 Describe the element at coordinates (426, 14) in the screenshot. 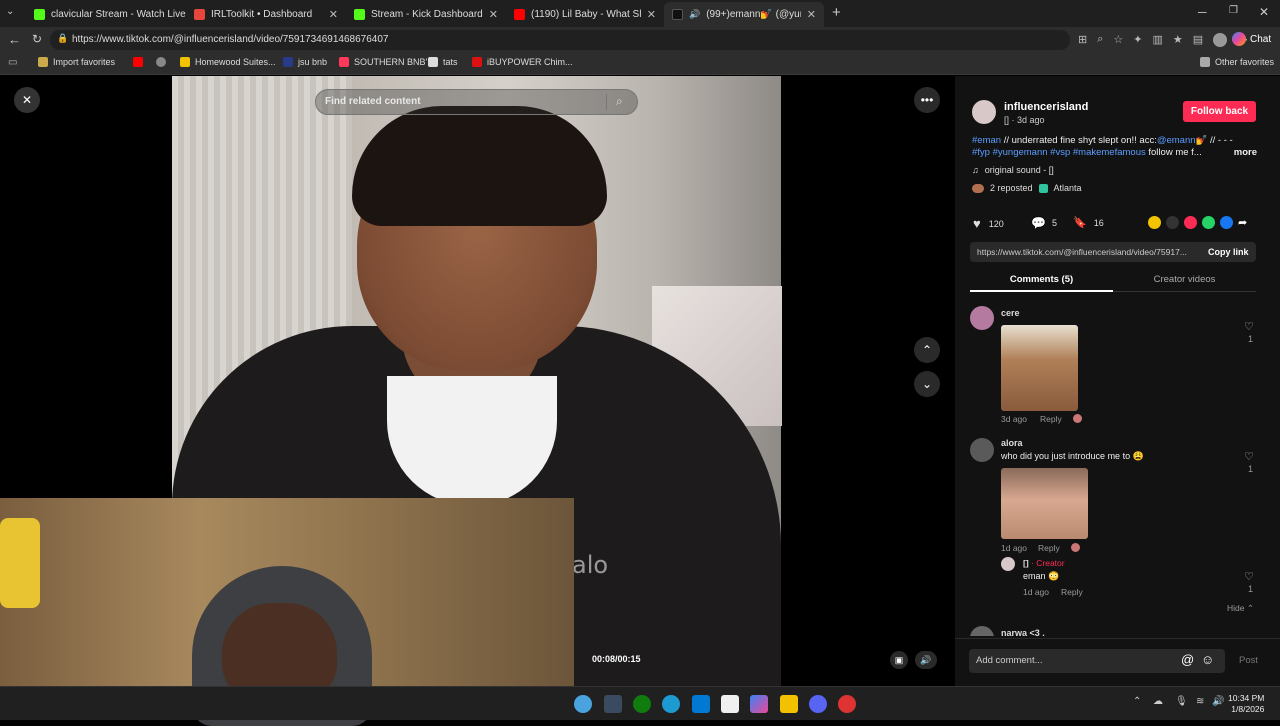

I see `tab-kick-dashboard: Stream - Kick Dashboard ✕` at that location.